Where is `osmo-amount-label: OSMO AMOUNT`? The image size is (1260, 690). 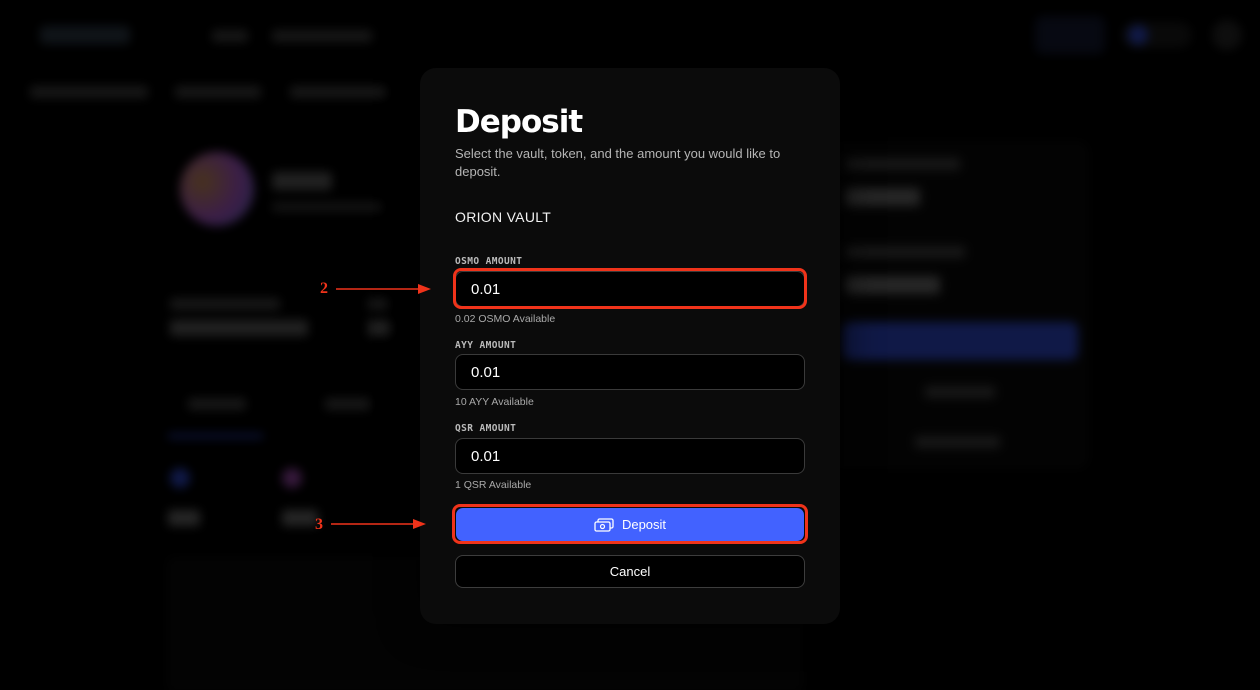
osmo-amount-label: OSMO AMOUNT is located at coordinates (489, 261).